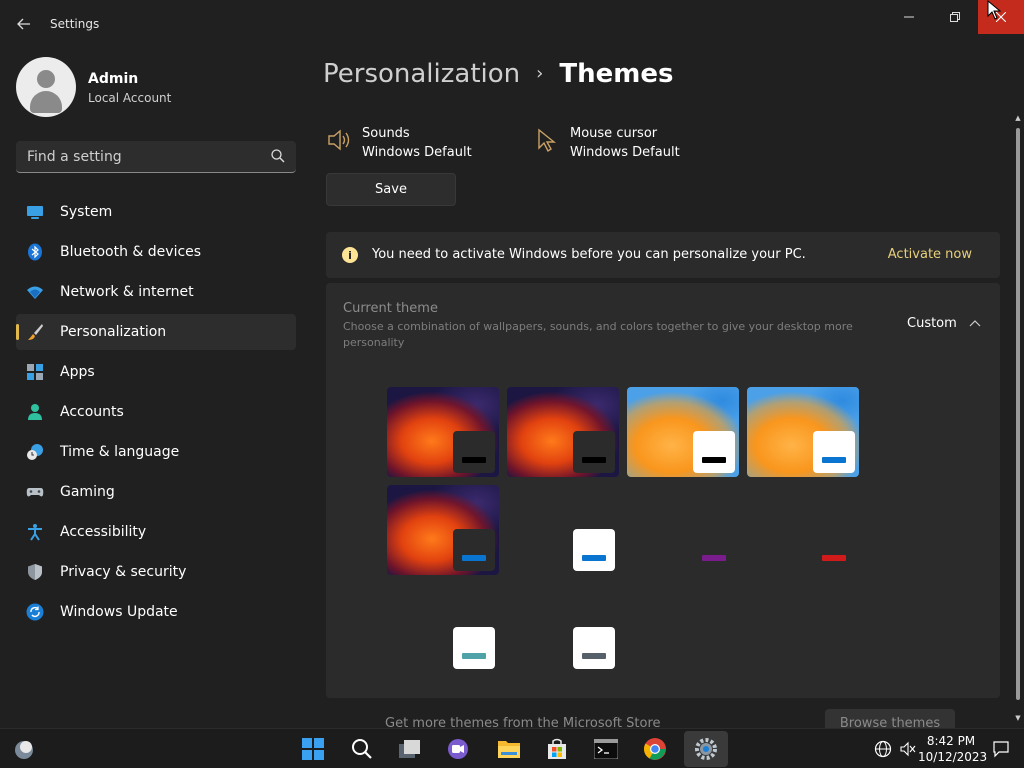  What do you see at coordinates (120, 452) in the screenshot?
I see `sidebar-item-label: Time & language` at bounding box center [120, 452].